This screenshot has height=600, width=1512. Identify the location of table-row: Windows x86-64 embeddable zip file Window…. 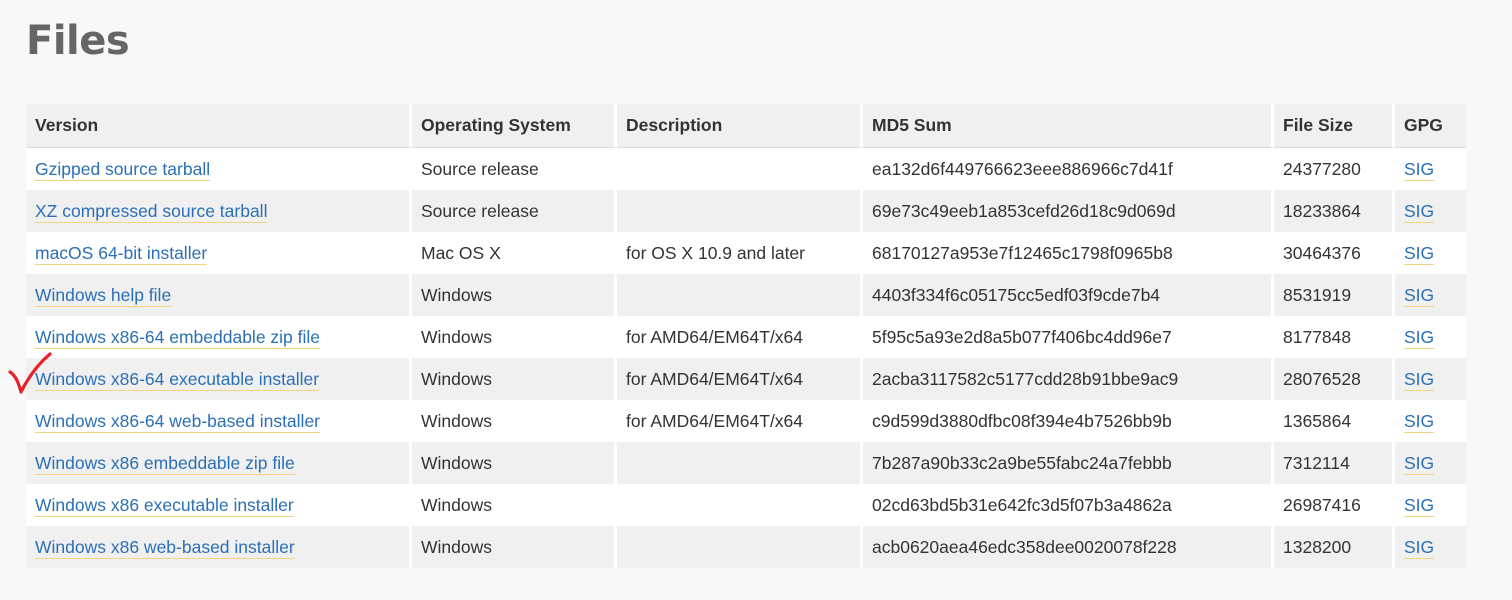
(746, 337).